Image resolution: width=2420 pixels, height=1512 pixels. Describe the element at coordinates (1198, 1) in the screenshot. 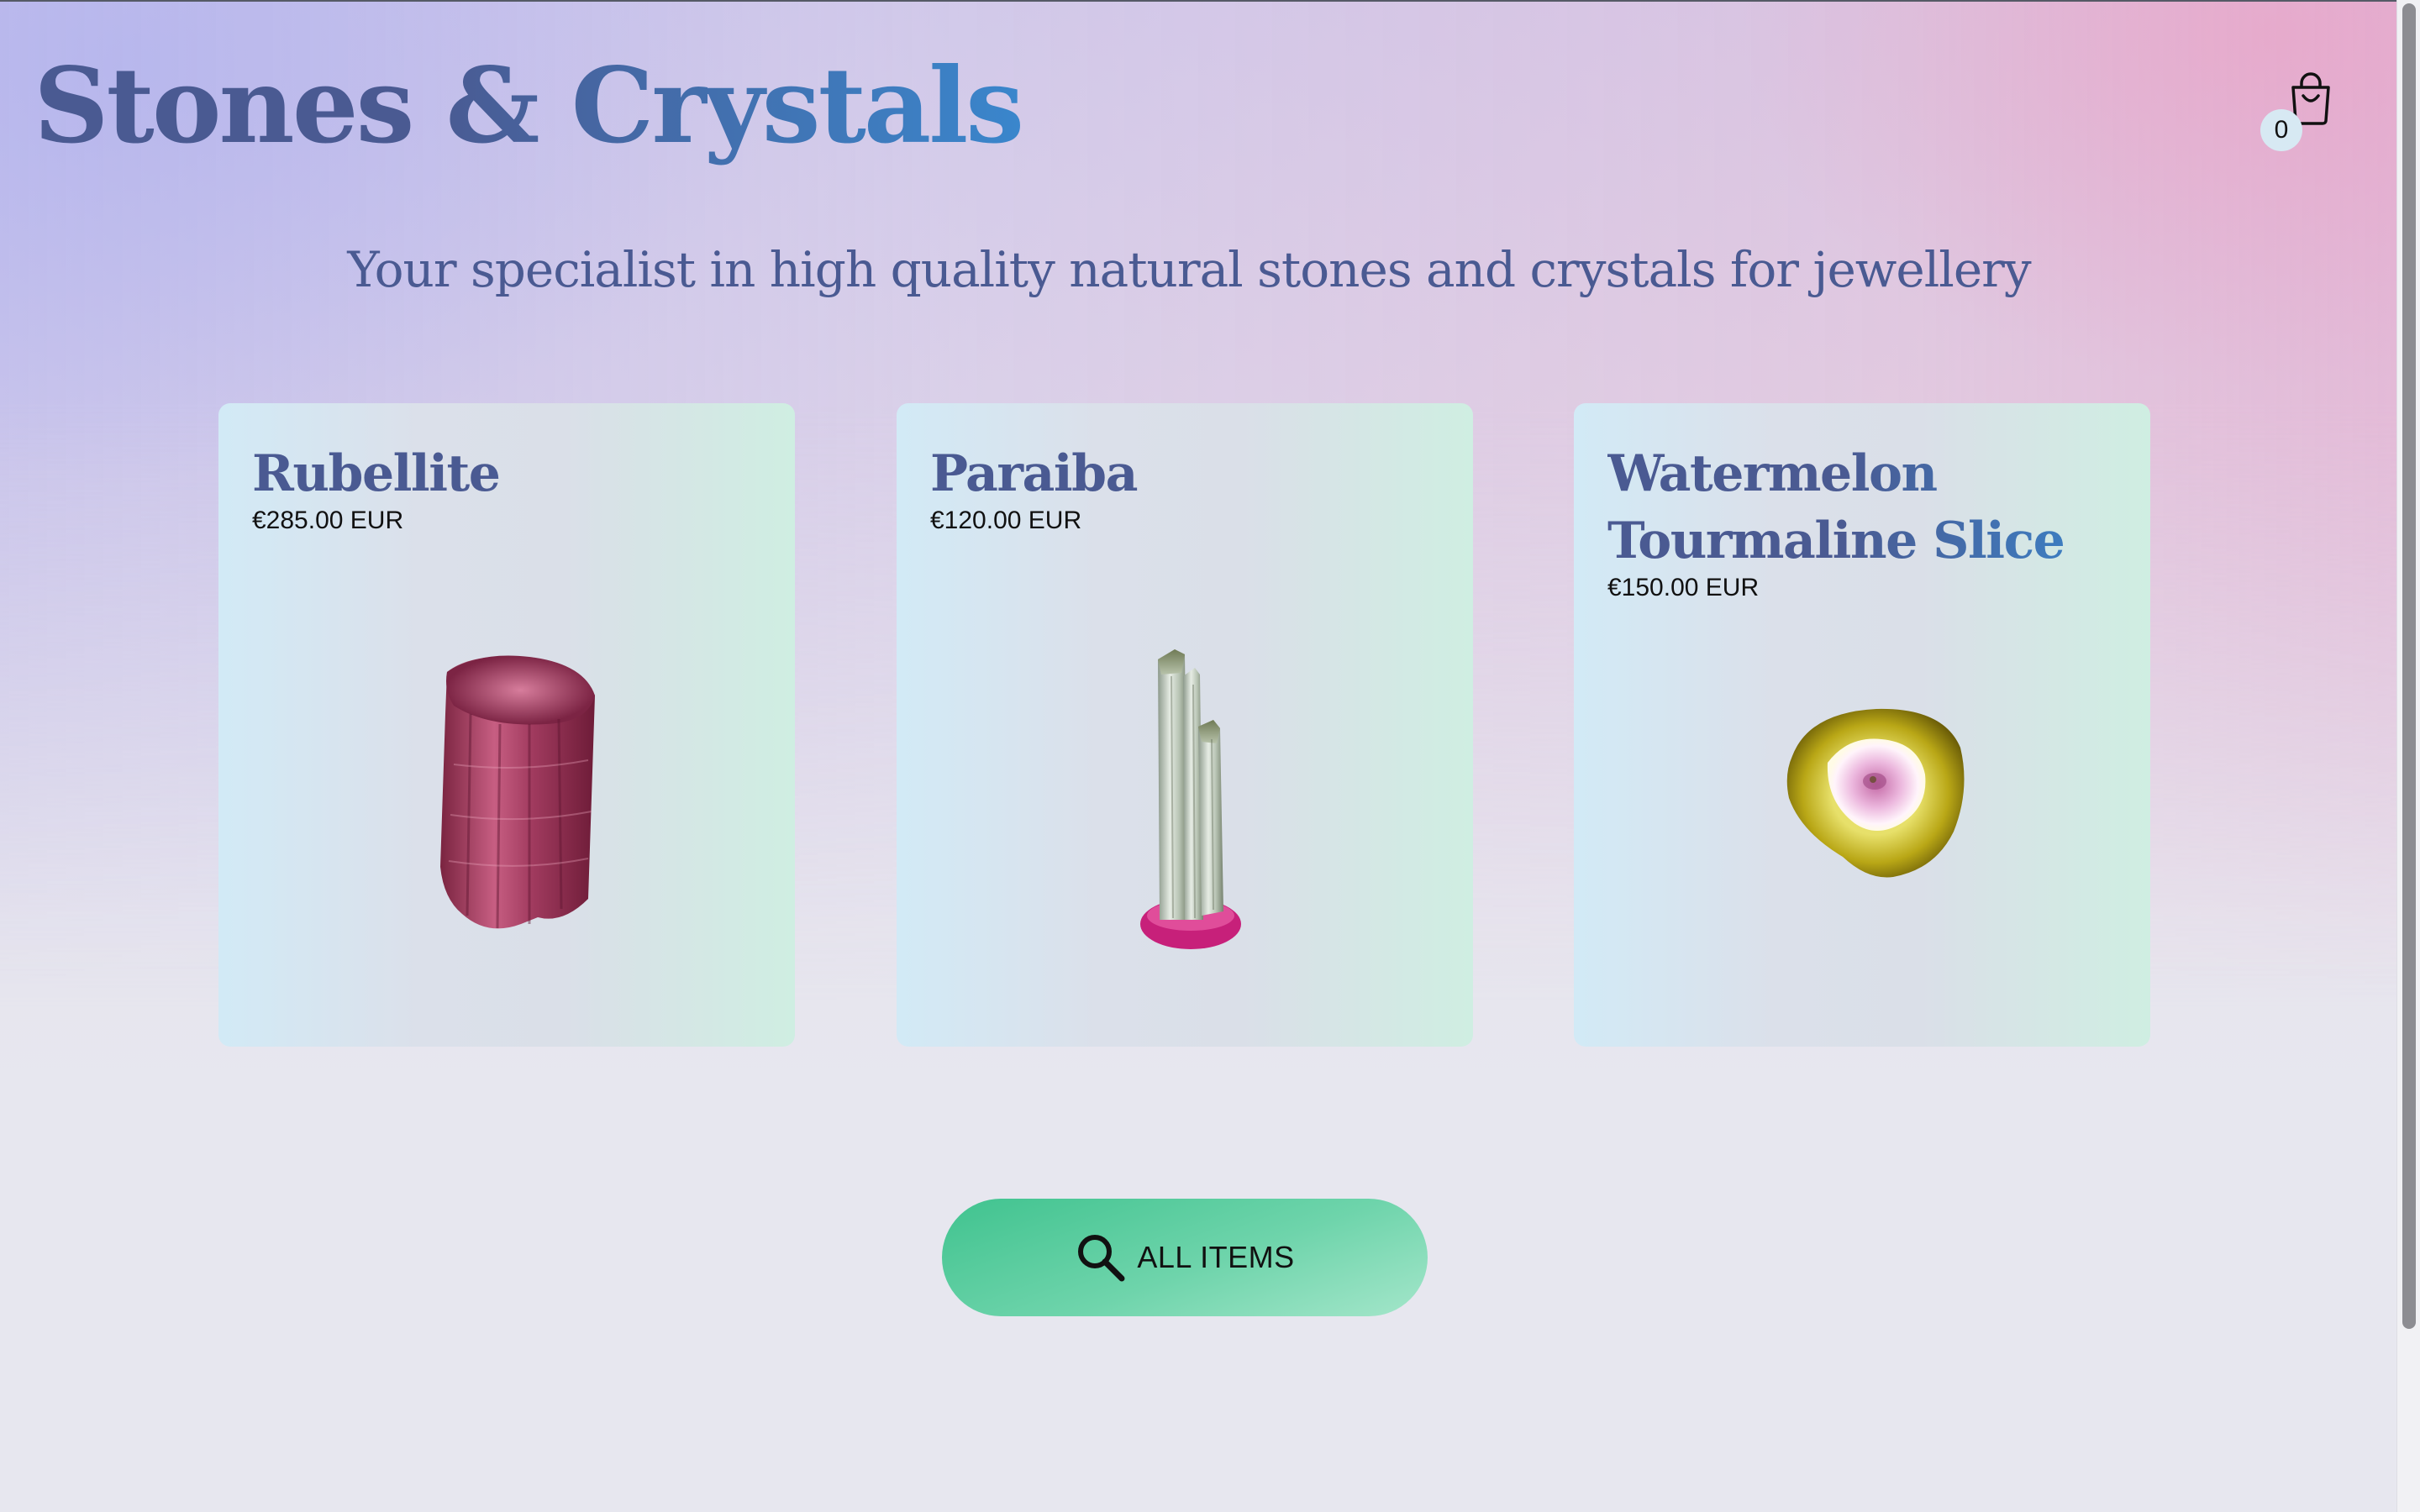

I see `window-top-border` at that location.